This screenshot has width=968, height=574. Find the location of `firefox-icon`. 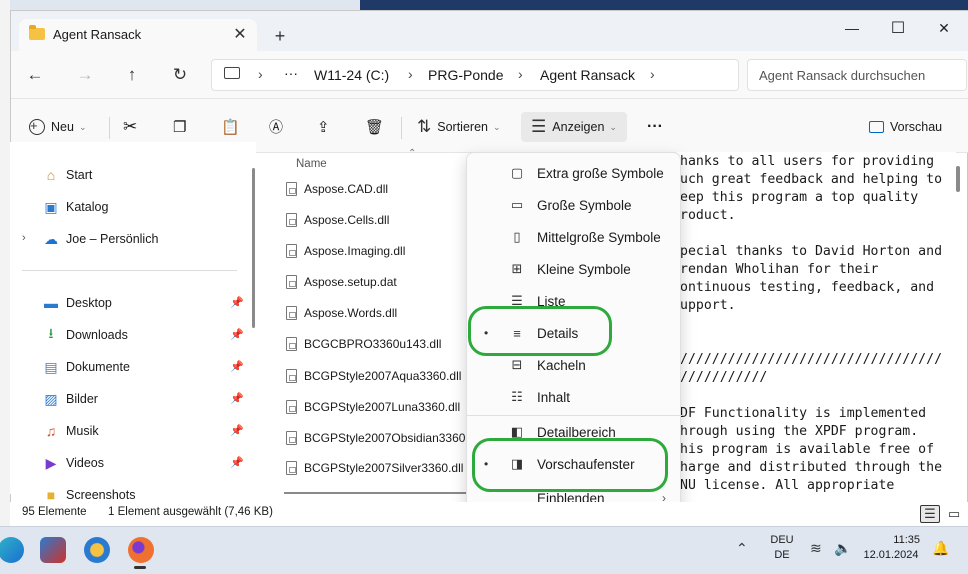

firefox-icon is located at coordinates (141, 550).